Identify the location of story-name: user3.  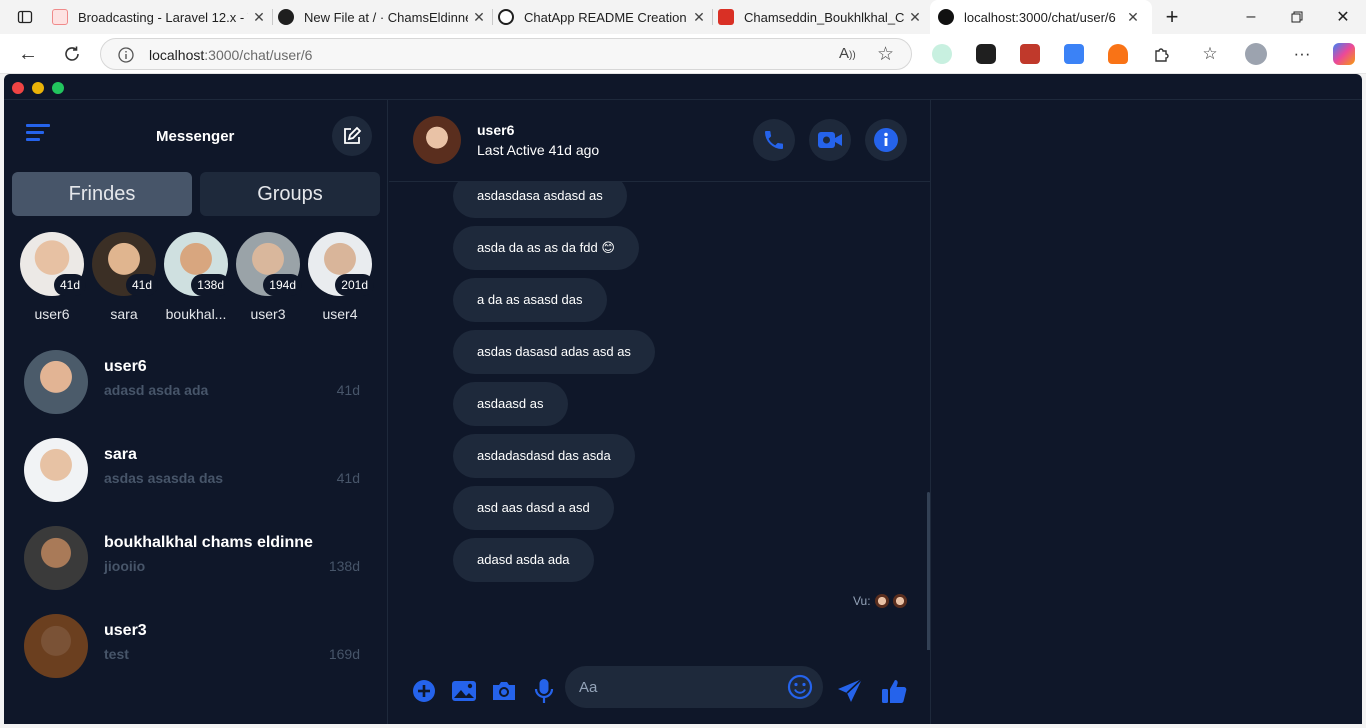
(268, 314).